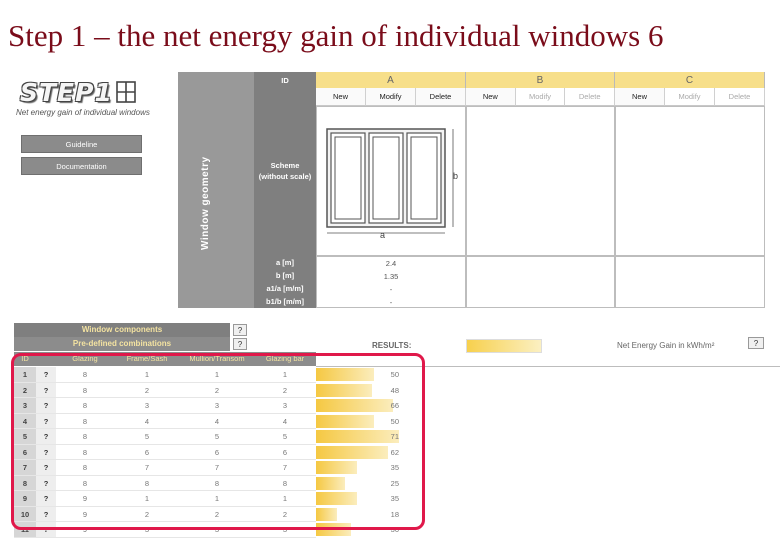 The height and width of the screenshot is (540, 780). Describe the element at coordinates (690, 181) in the screenshot. I see `column-c-scheme` at that location.